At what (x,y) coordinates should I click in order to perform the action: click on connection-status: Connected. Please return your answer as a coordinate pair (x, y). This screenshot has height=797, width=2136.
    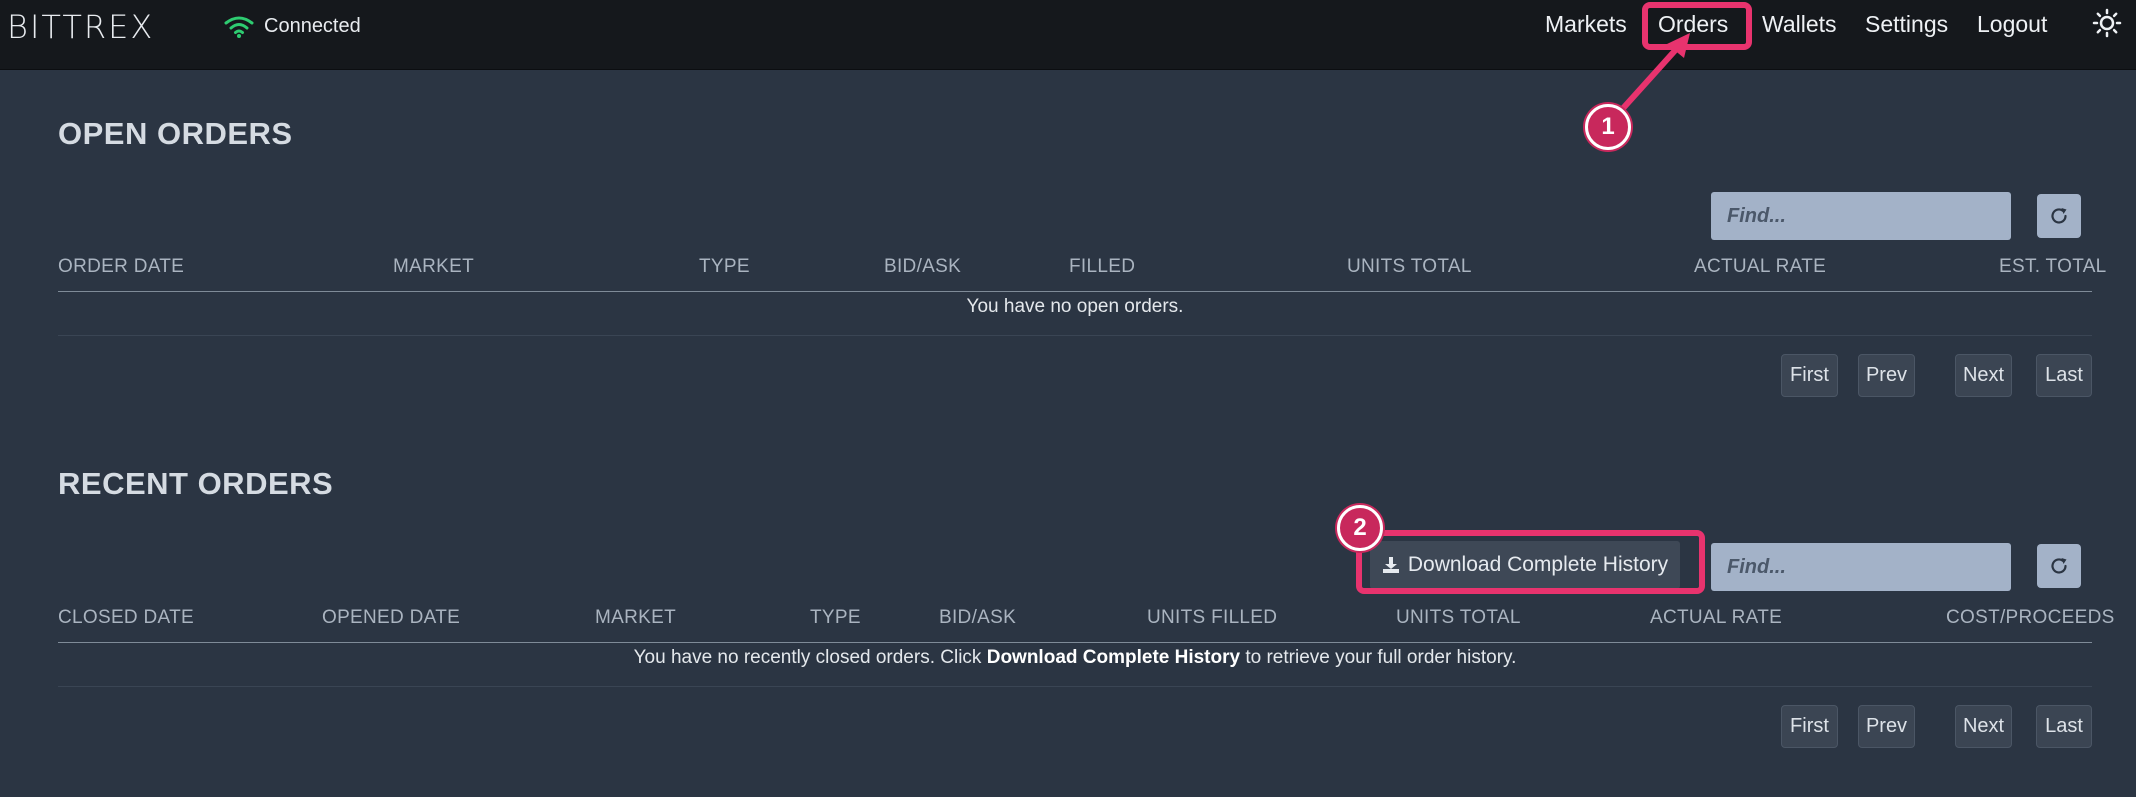
    Looking at the image, I should click on (292, 26).